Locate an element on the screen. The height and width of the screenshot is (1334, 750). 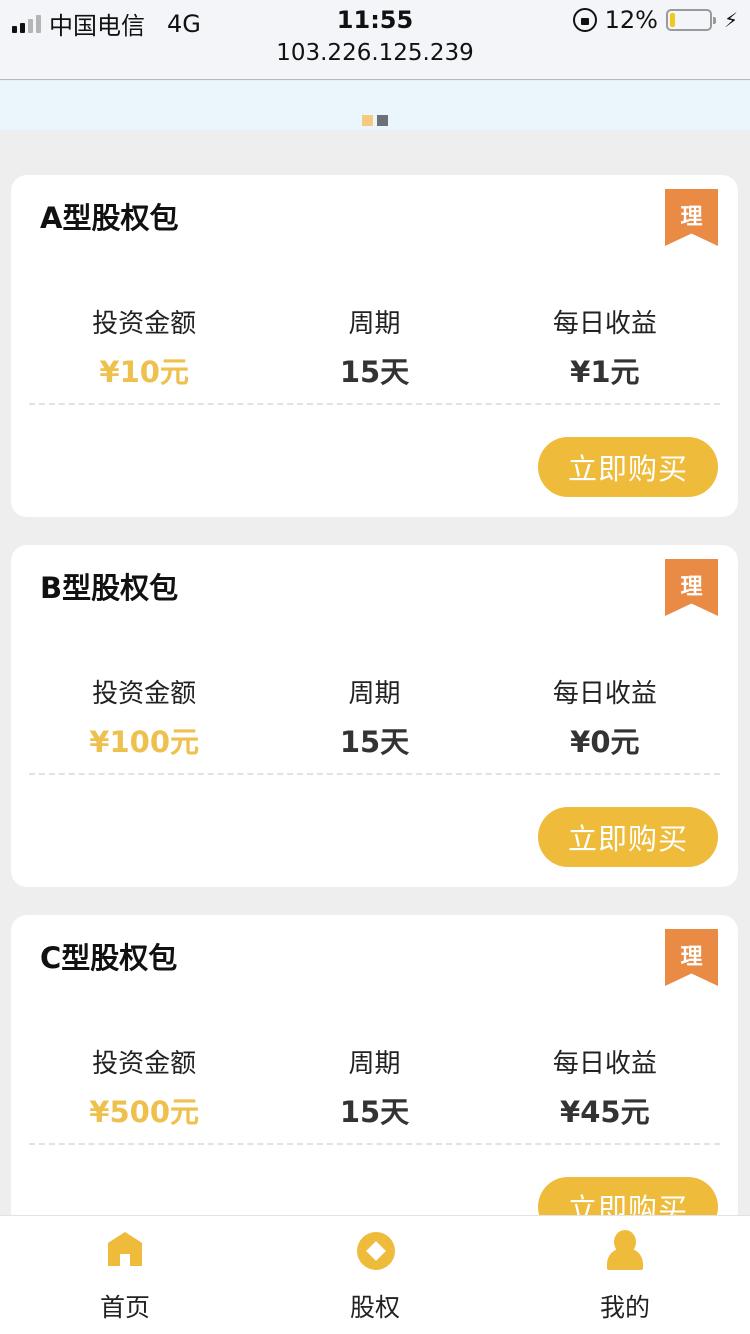
daily-income: ¥0元 is located at coordinates (605, 742).